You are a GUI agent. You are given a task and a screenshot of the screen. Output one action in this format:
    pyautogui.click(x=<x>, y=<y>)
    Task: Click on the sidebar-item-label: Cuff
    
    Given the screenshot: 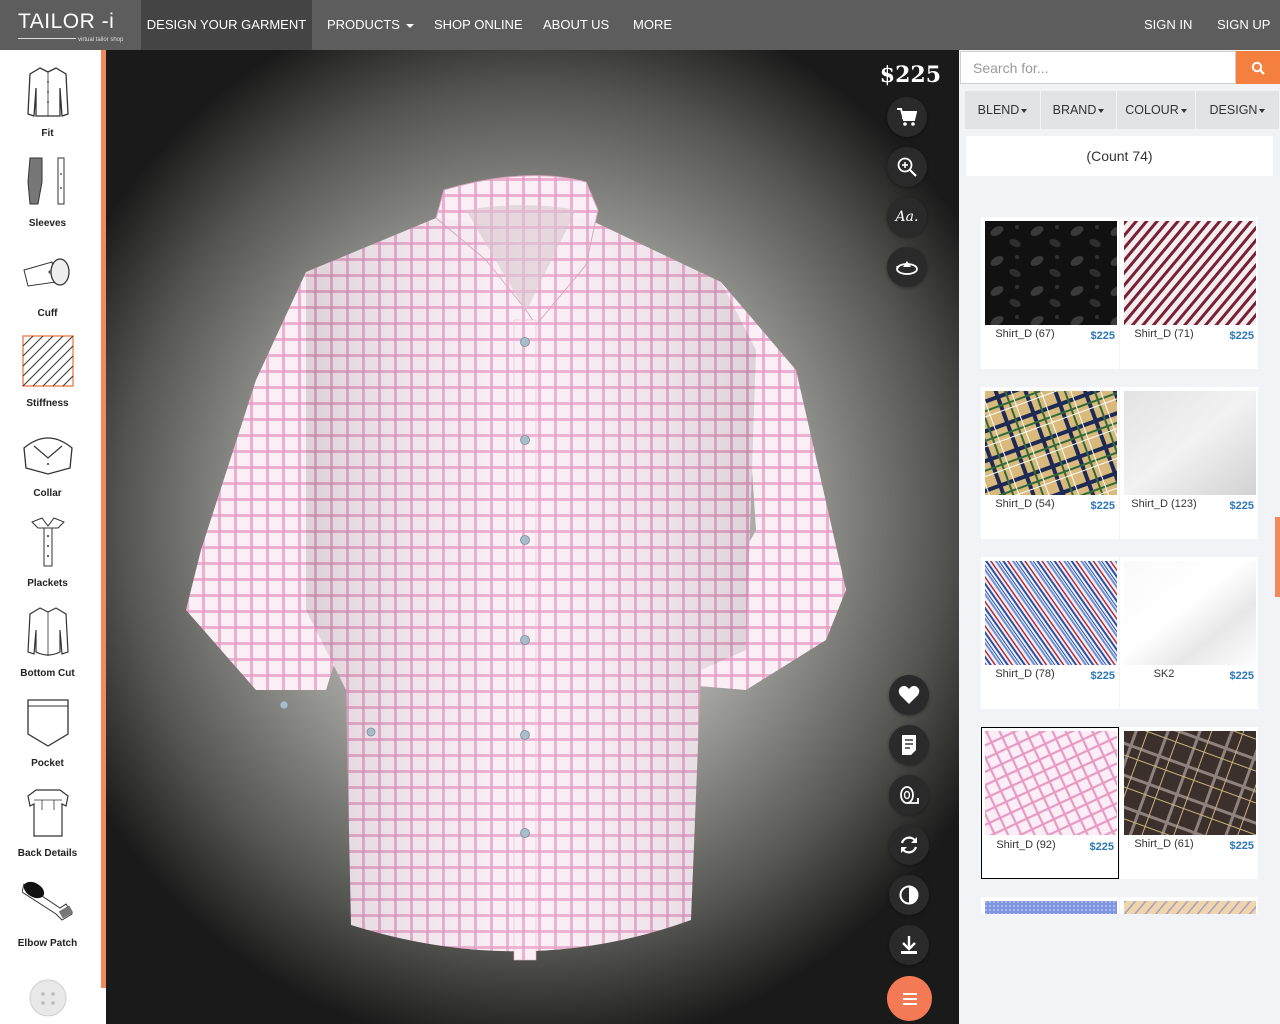 What is the action you would take?
    pyautogui.click(x=47, y=313)
    